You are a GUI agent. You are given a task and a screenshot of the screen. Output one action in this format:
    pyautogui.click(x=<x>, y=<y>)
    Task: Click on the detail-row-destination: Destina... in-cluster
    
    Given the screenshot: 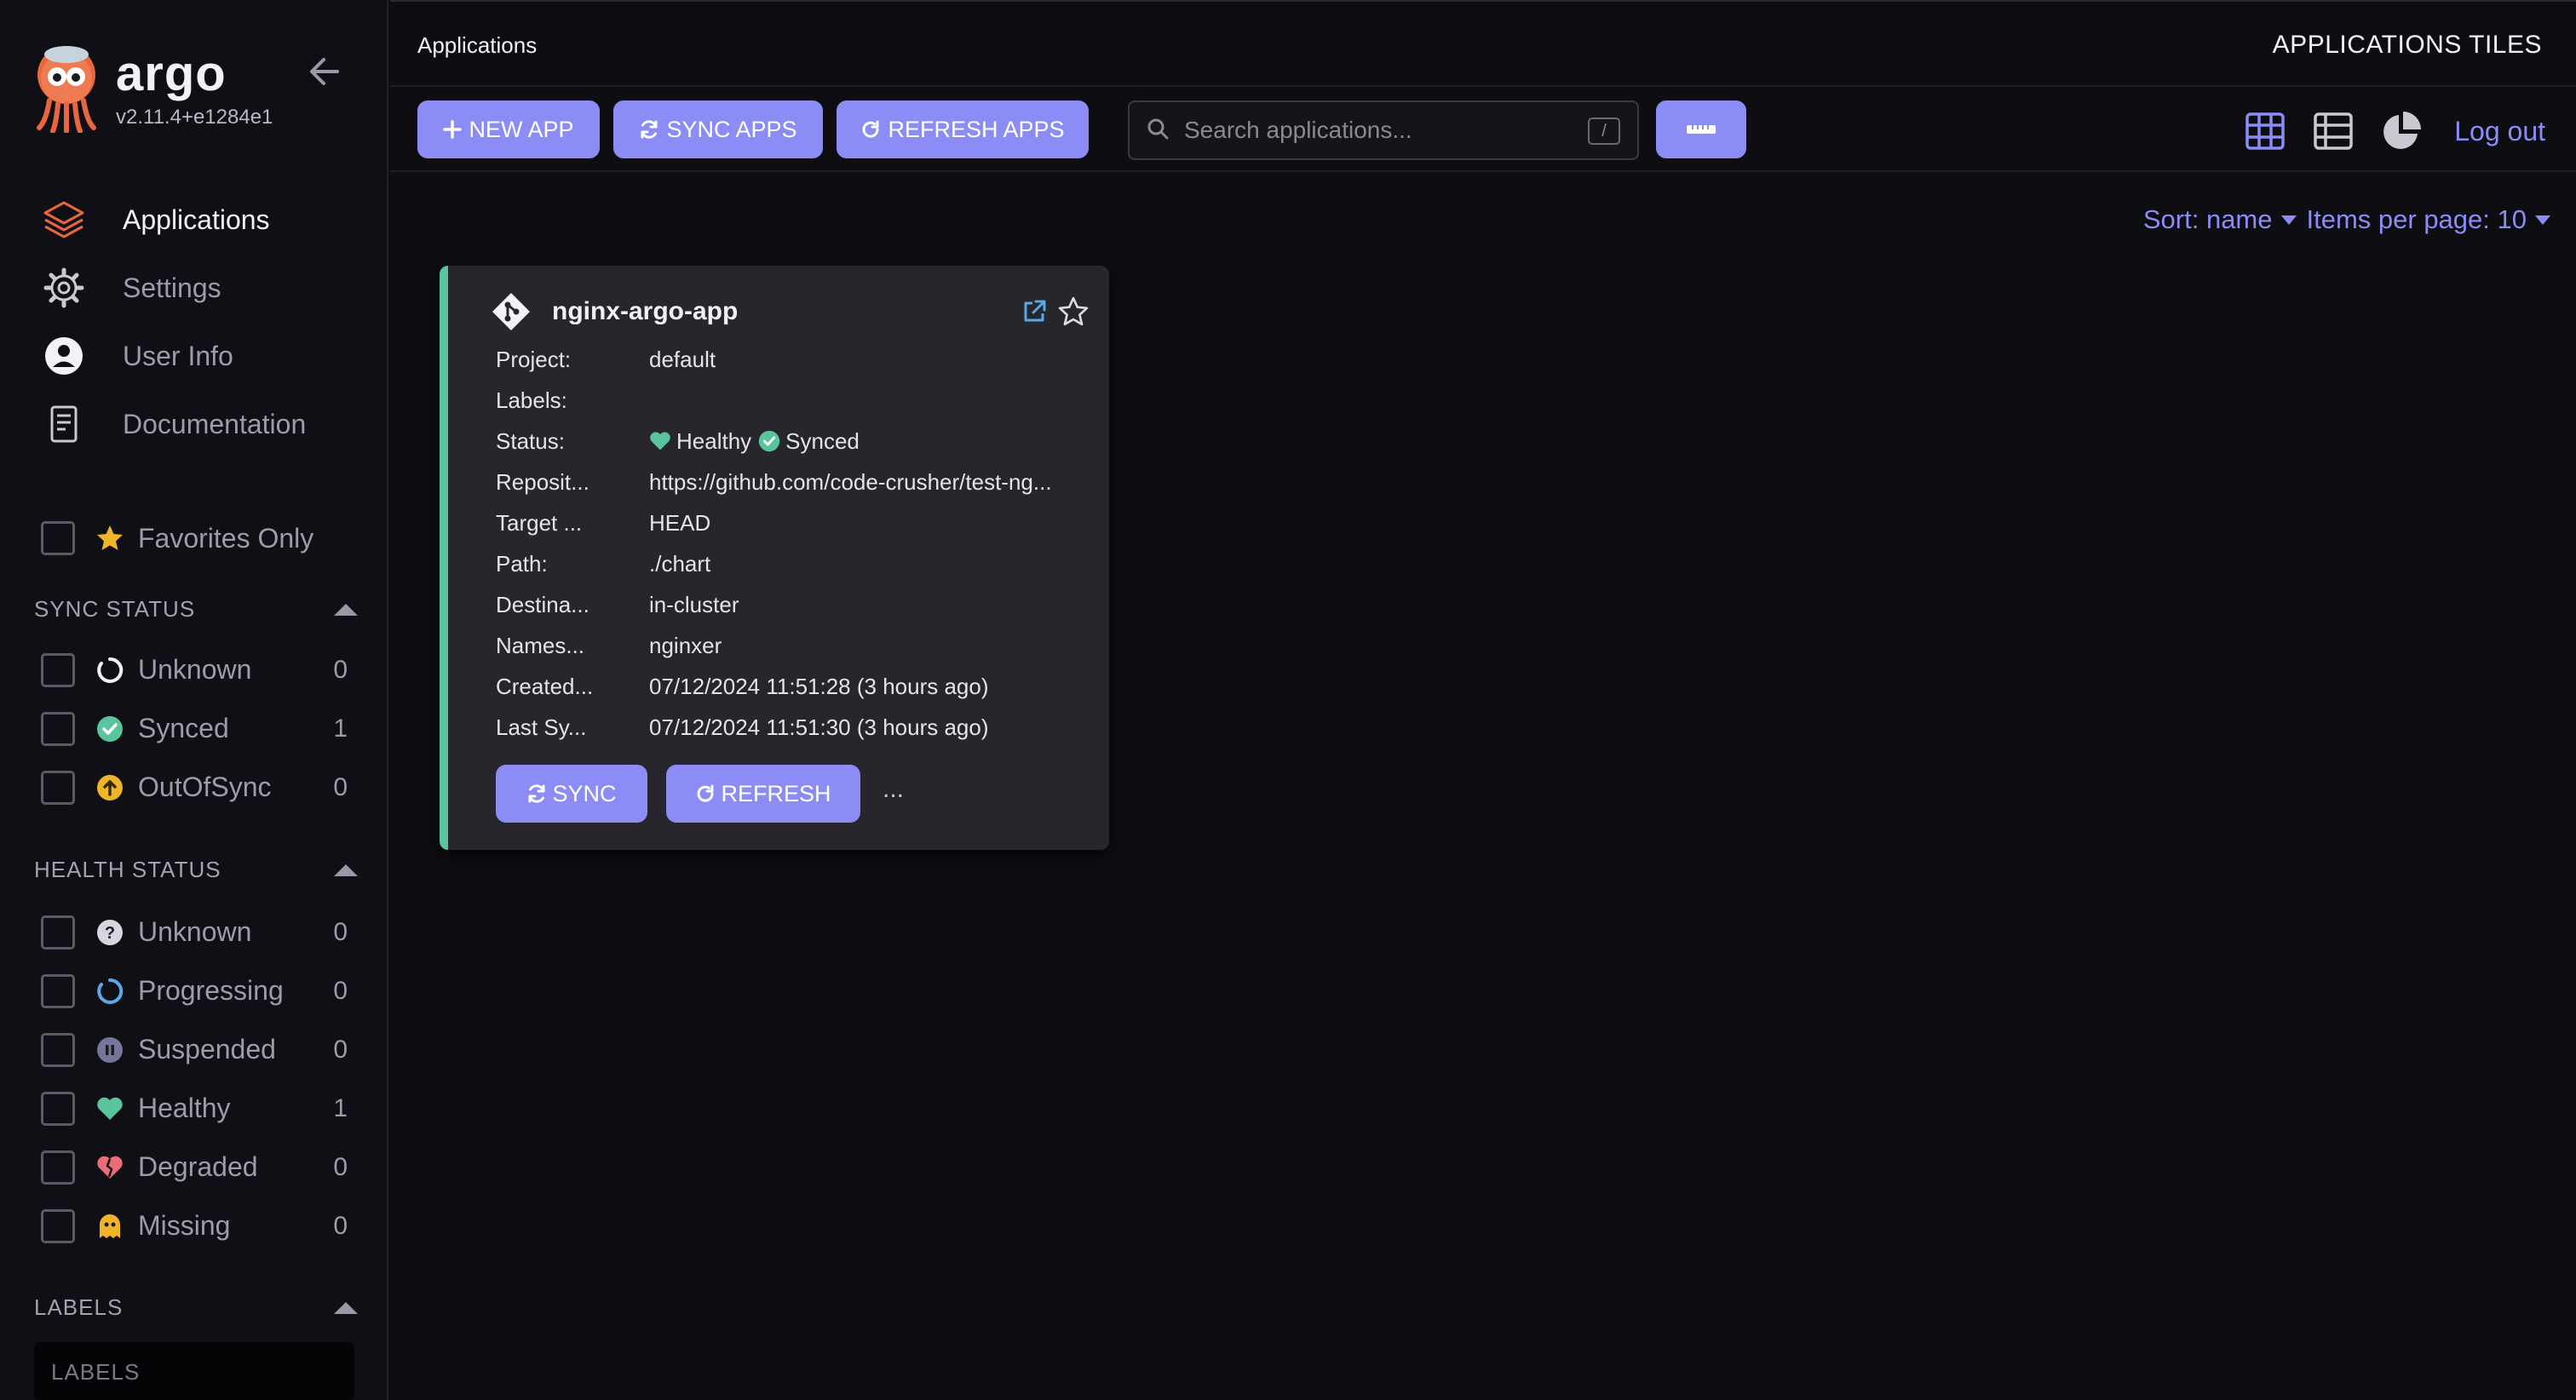 What is the action you would take?
    pyautogui.click(x=794, y=604)
    